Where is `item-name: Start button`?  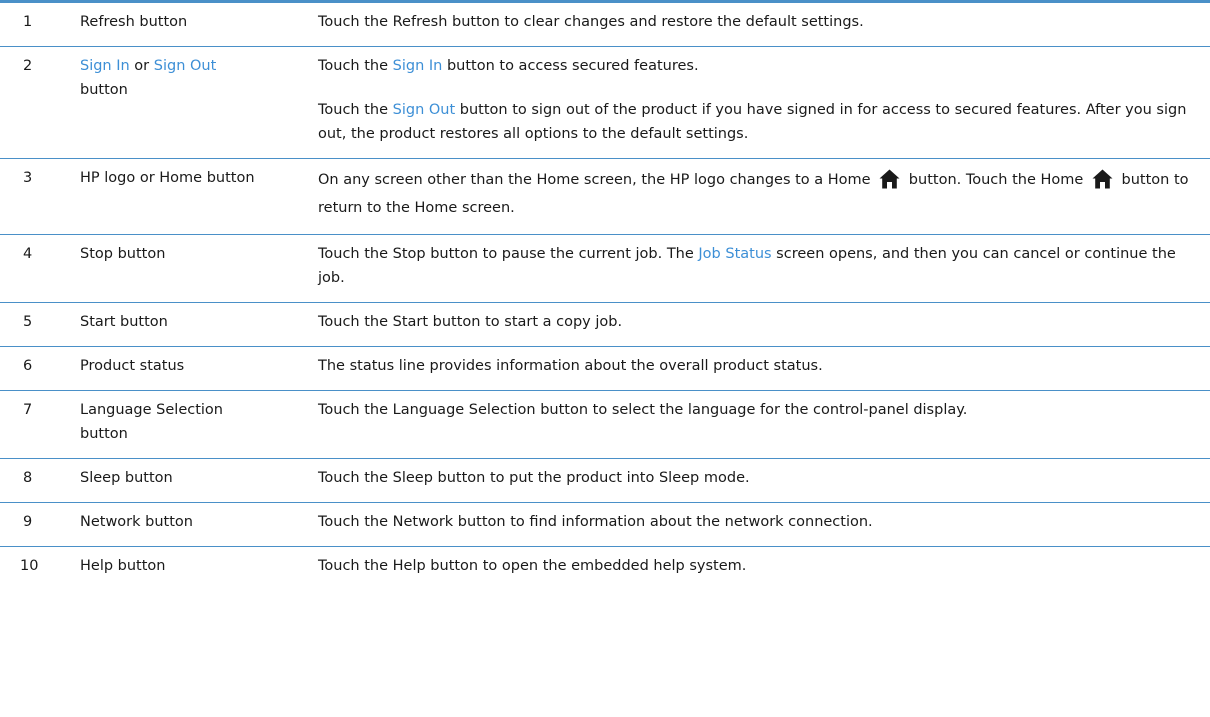
item-name: Start button is located at coordinates (189, 324).